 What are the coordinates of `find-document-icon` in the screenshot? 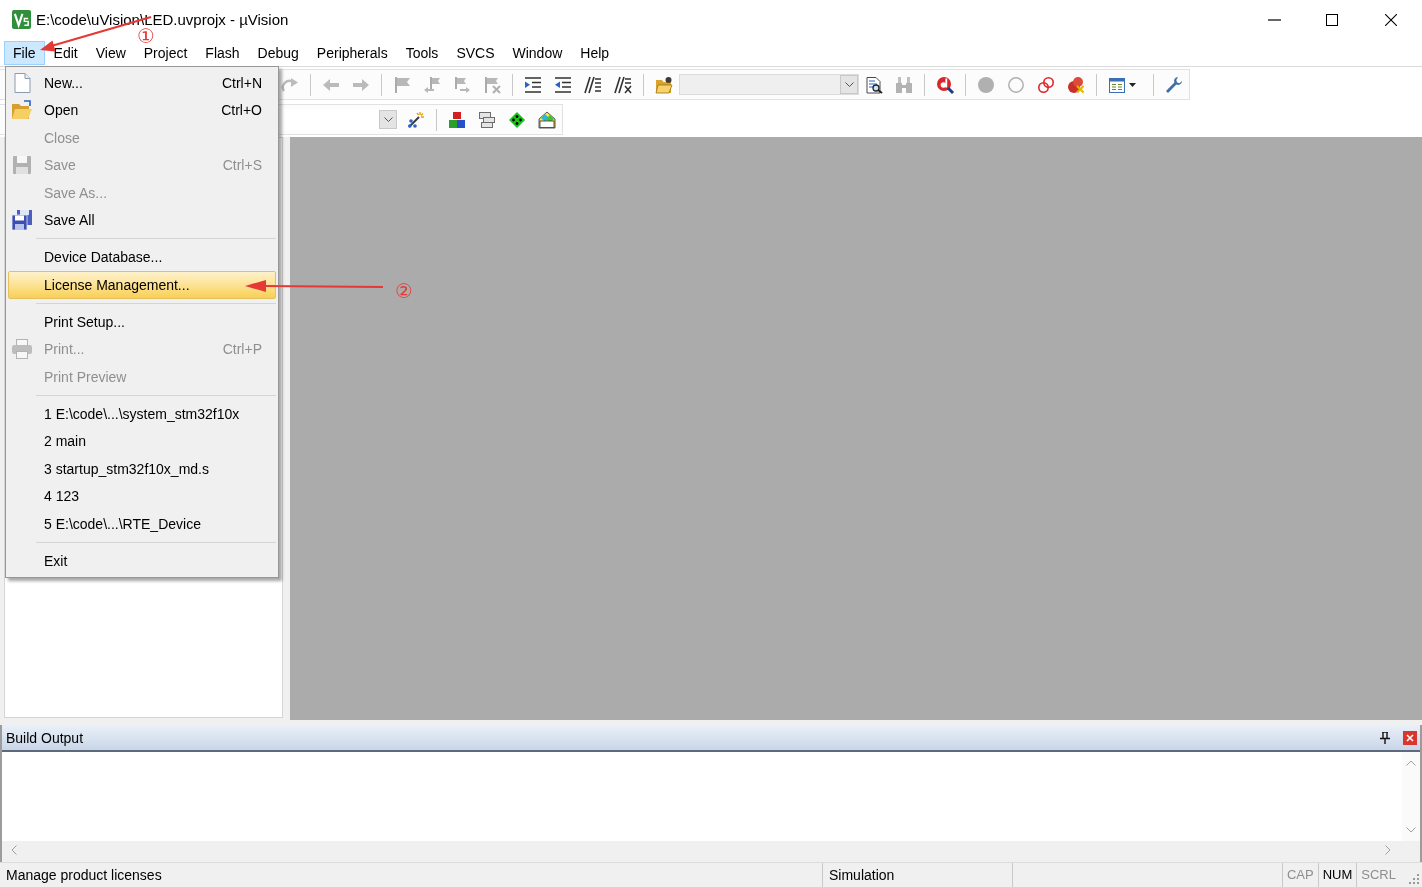 It's located at (874, 84).